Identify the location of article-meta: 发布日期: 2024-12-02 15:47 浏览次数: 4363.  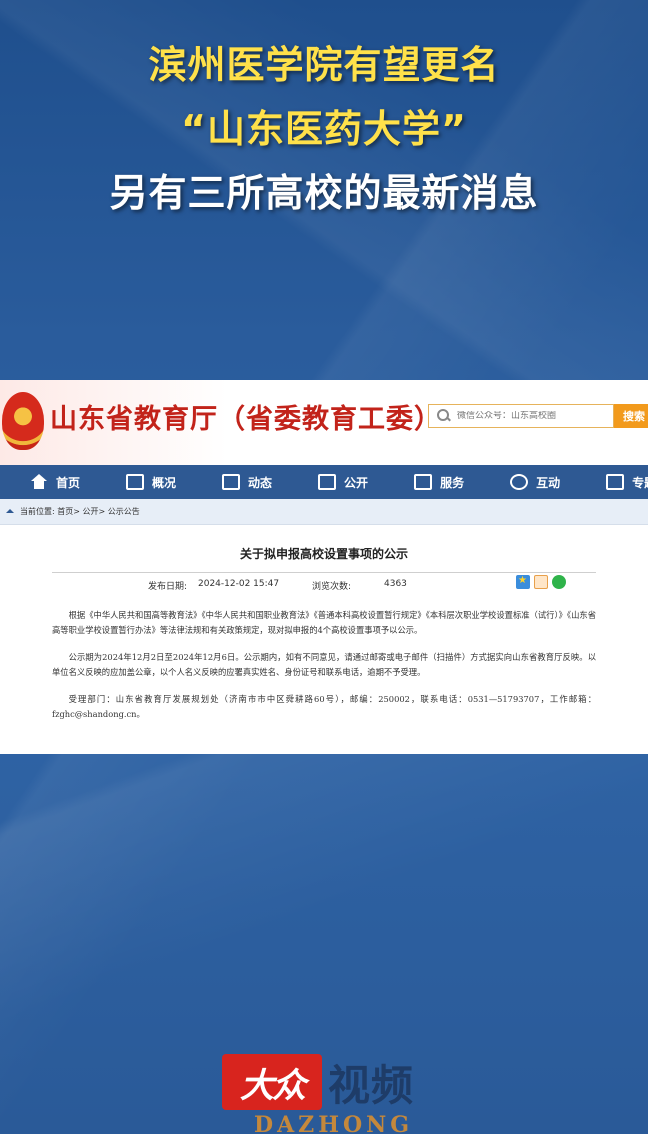
(324, 583).